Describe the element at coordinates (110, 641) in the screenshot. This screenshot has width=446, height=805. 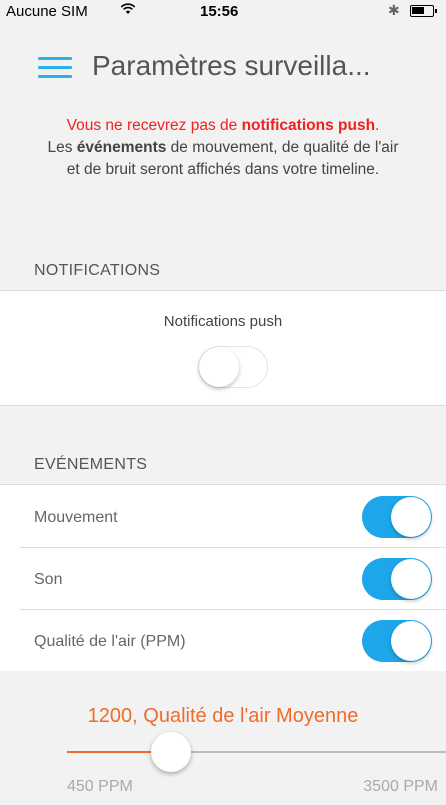
I see `event-row-label-air-quality: Qualité de l'air (PPM)` at that location.